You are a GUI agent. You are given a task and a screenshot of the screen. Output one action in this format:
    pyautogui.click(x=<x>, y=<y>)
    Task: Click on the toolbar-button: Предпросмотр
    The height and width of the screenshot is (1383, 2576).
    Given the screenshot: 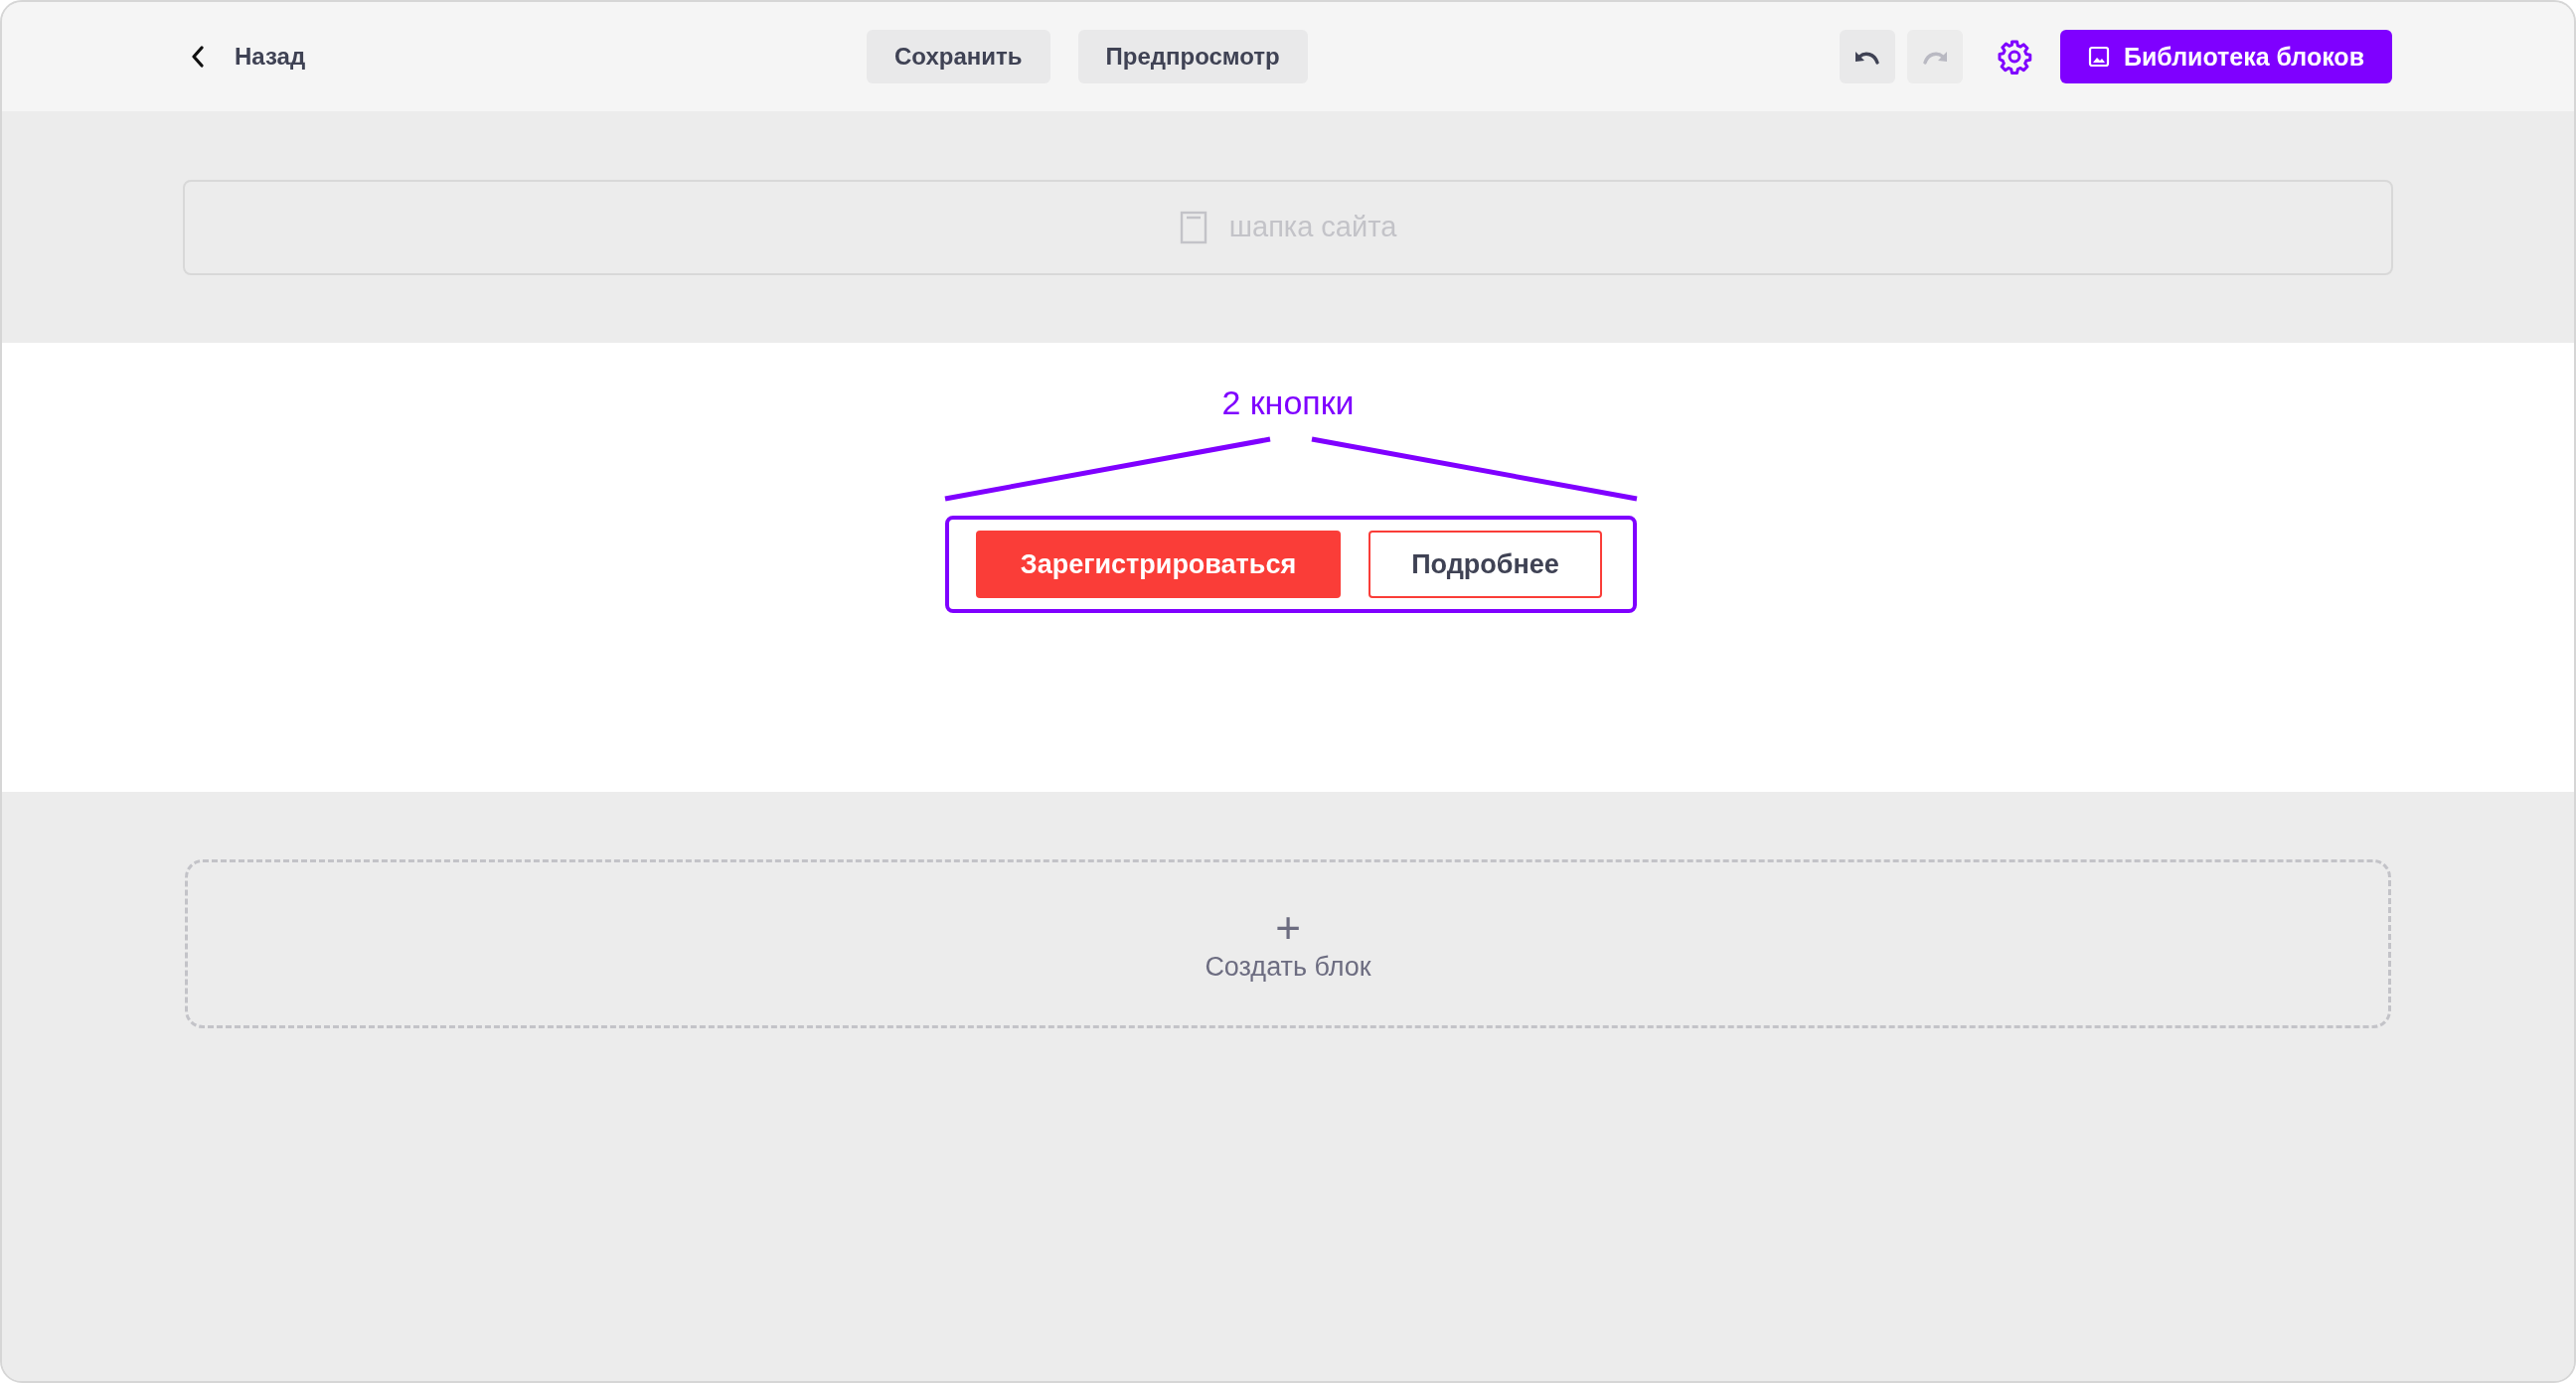 What is the action you would take?
    pyautogui.click(x=1192, y=57)
    